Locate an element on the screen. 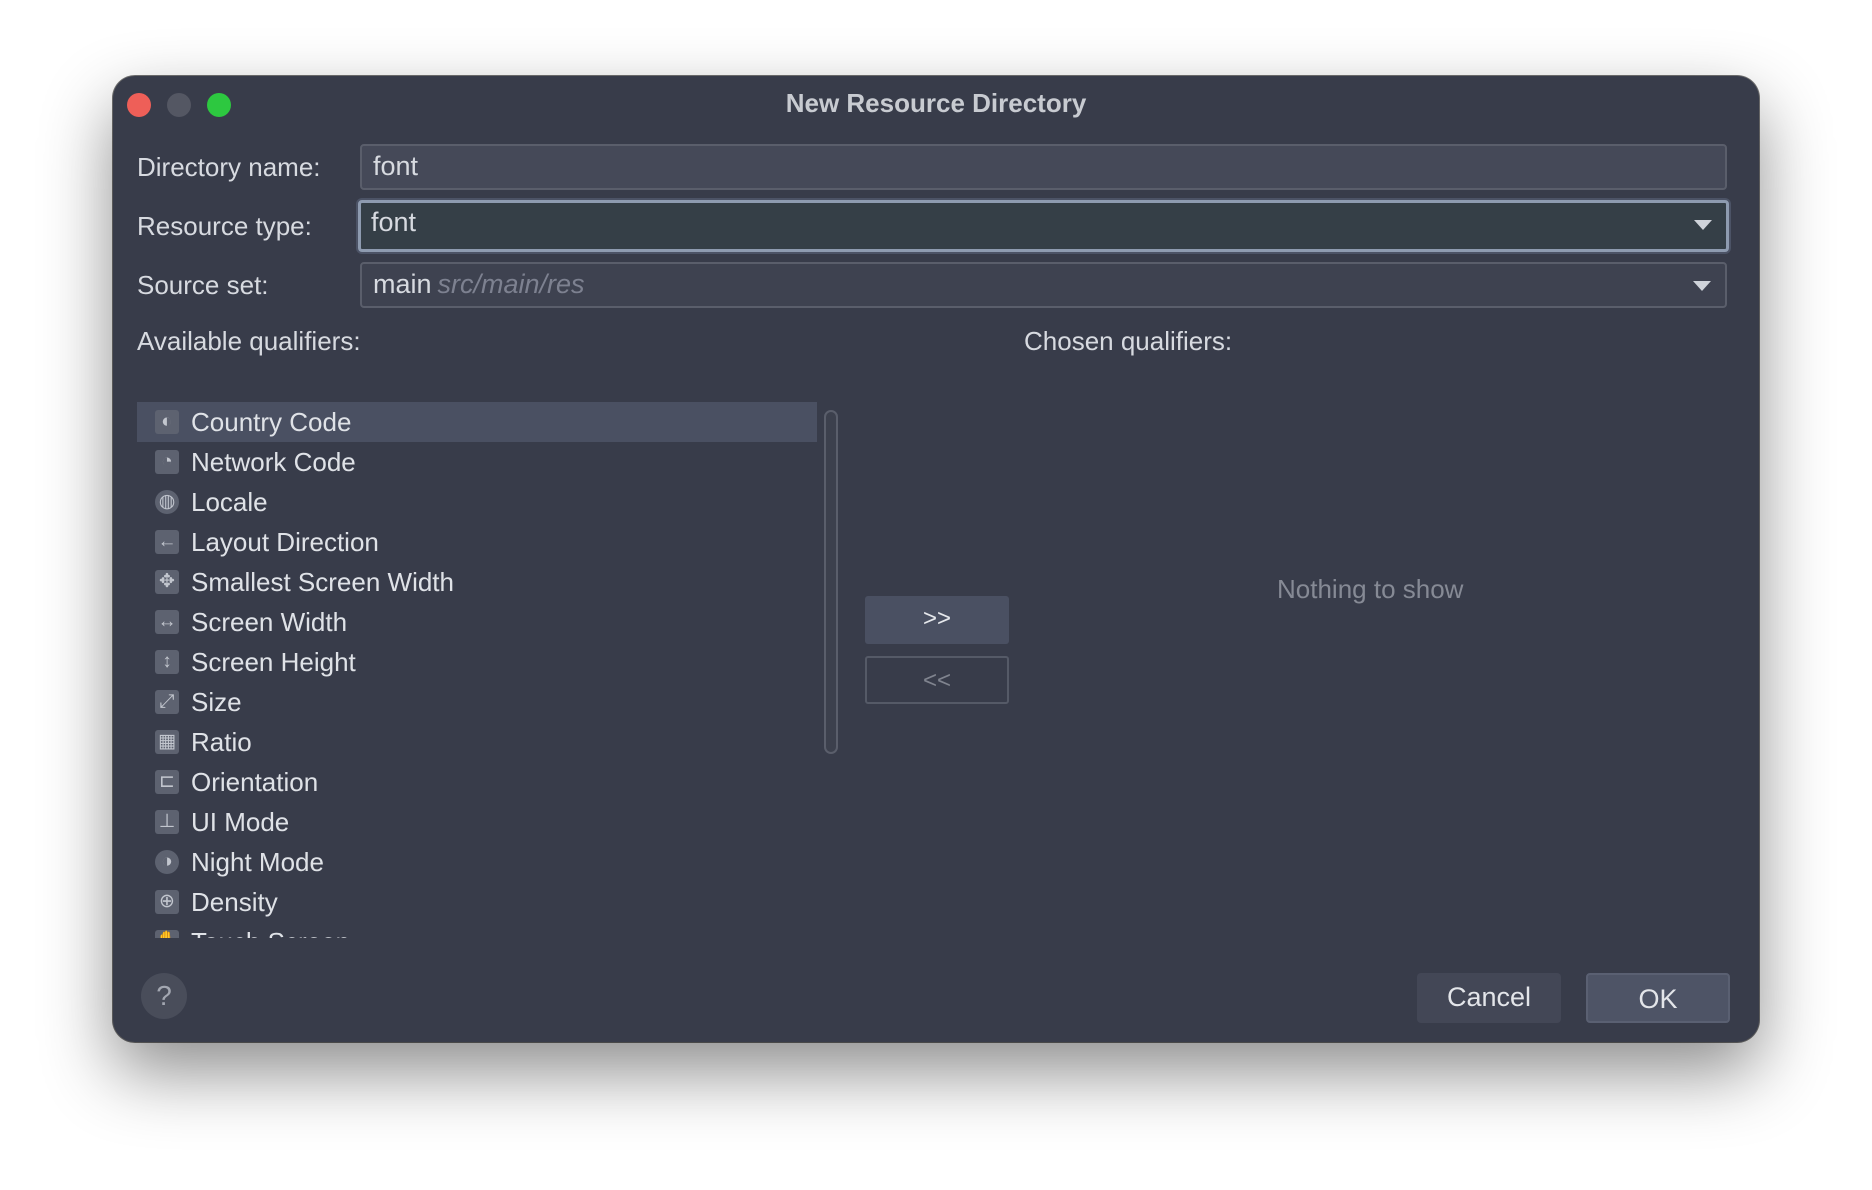 The image size is (1872, 1190). density-icon: ⊕ is located at coordinates (167, 902).